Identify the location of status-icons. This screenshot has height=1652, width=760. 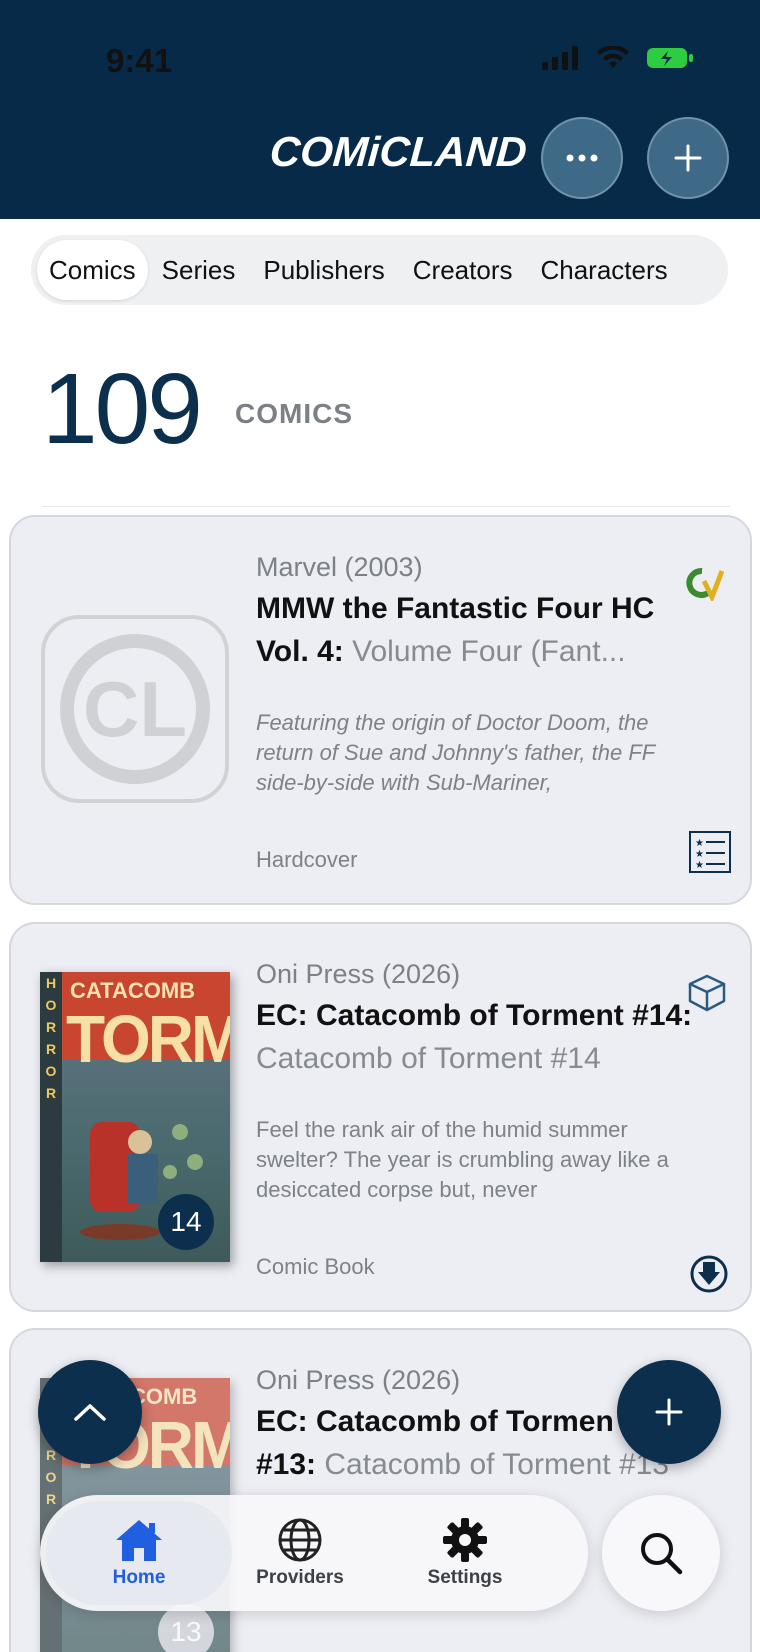
(618, 58).